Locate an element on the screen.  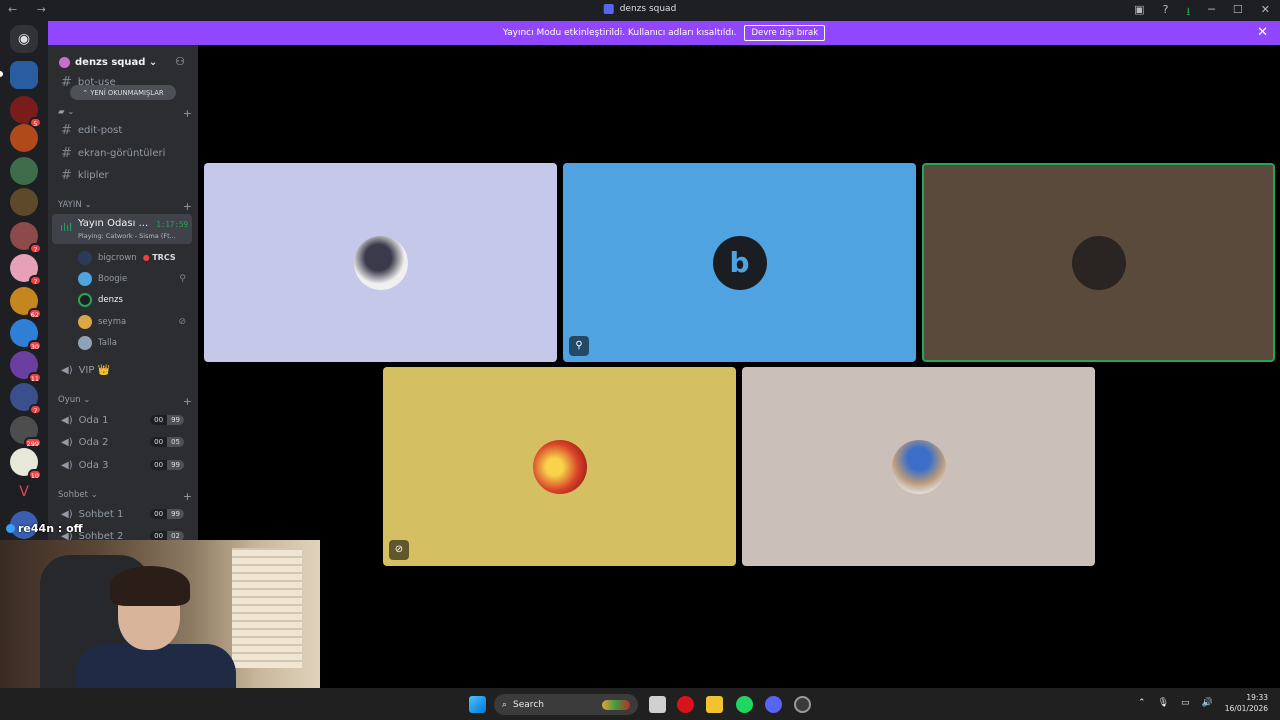
guild-badge: 299 is located at coordinates (32, 442).